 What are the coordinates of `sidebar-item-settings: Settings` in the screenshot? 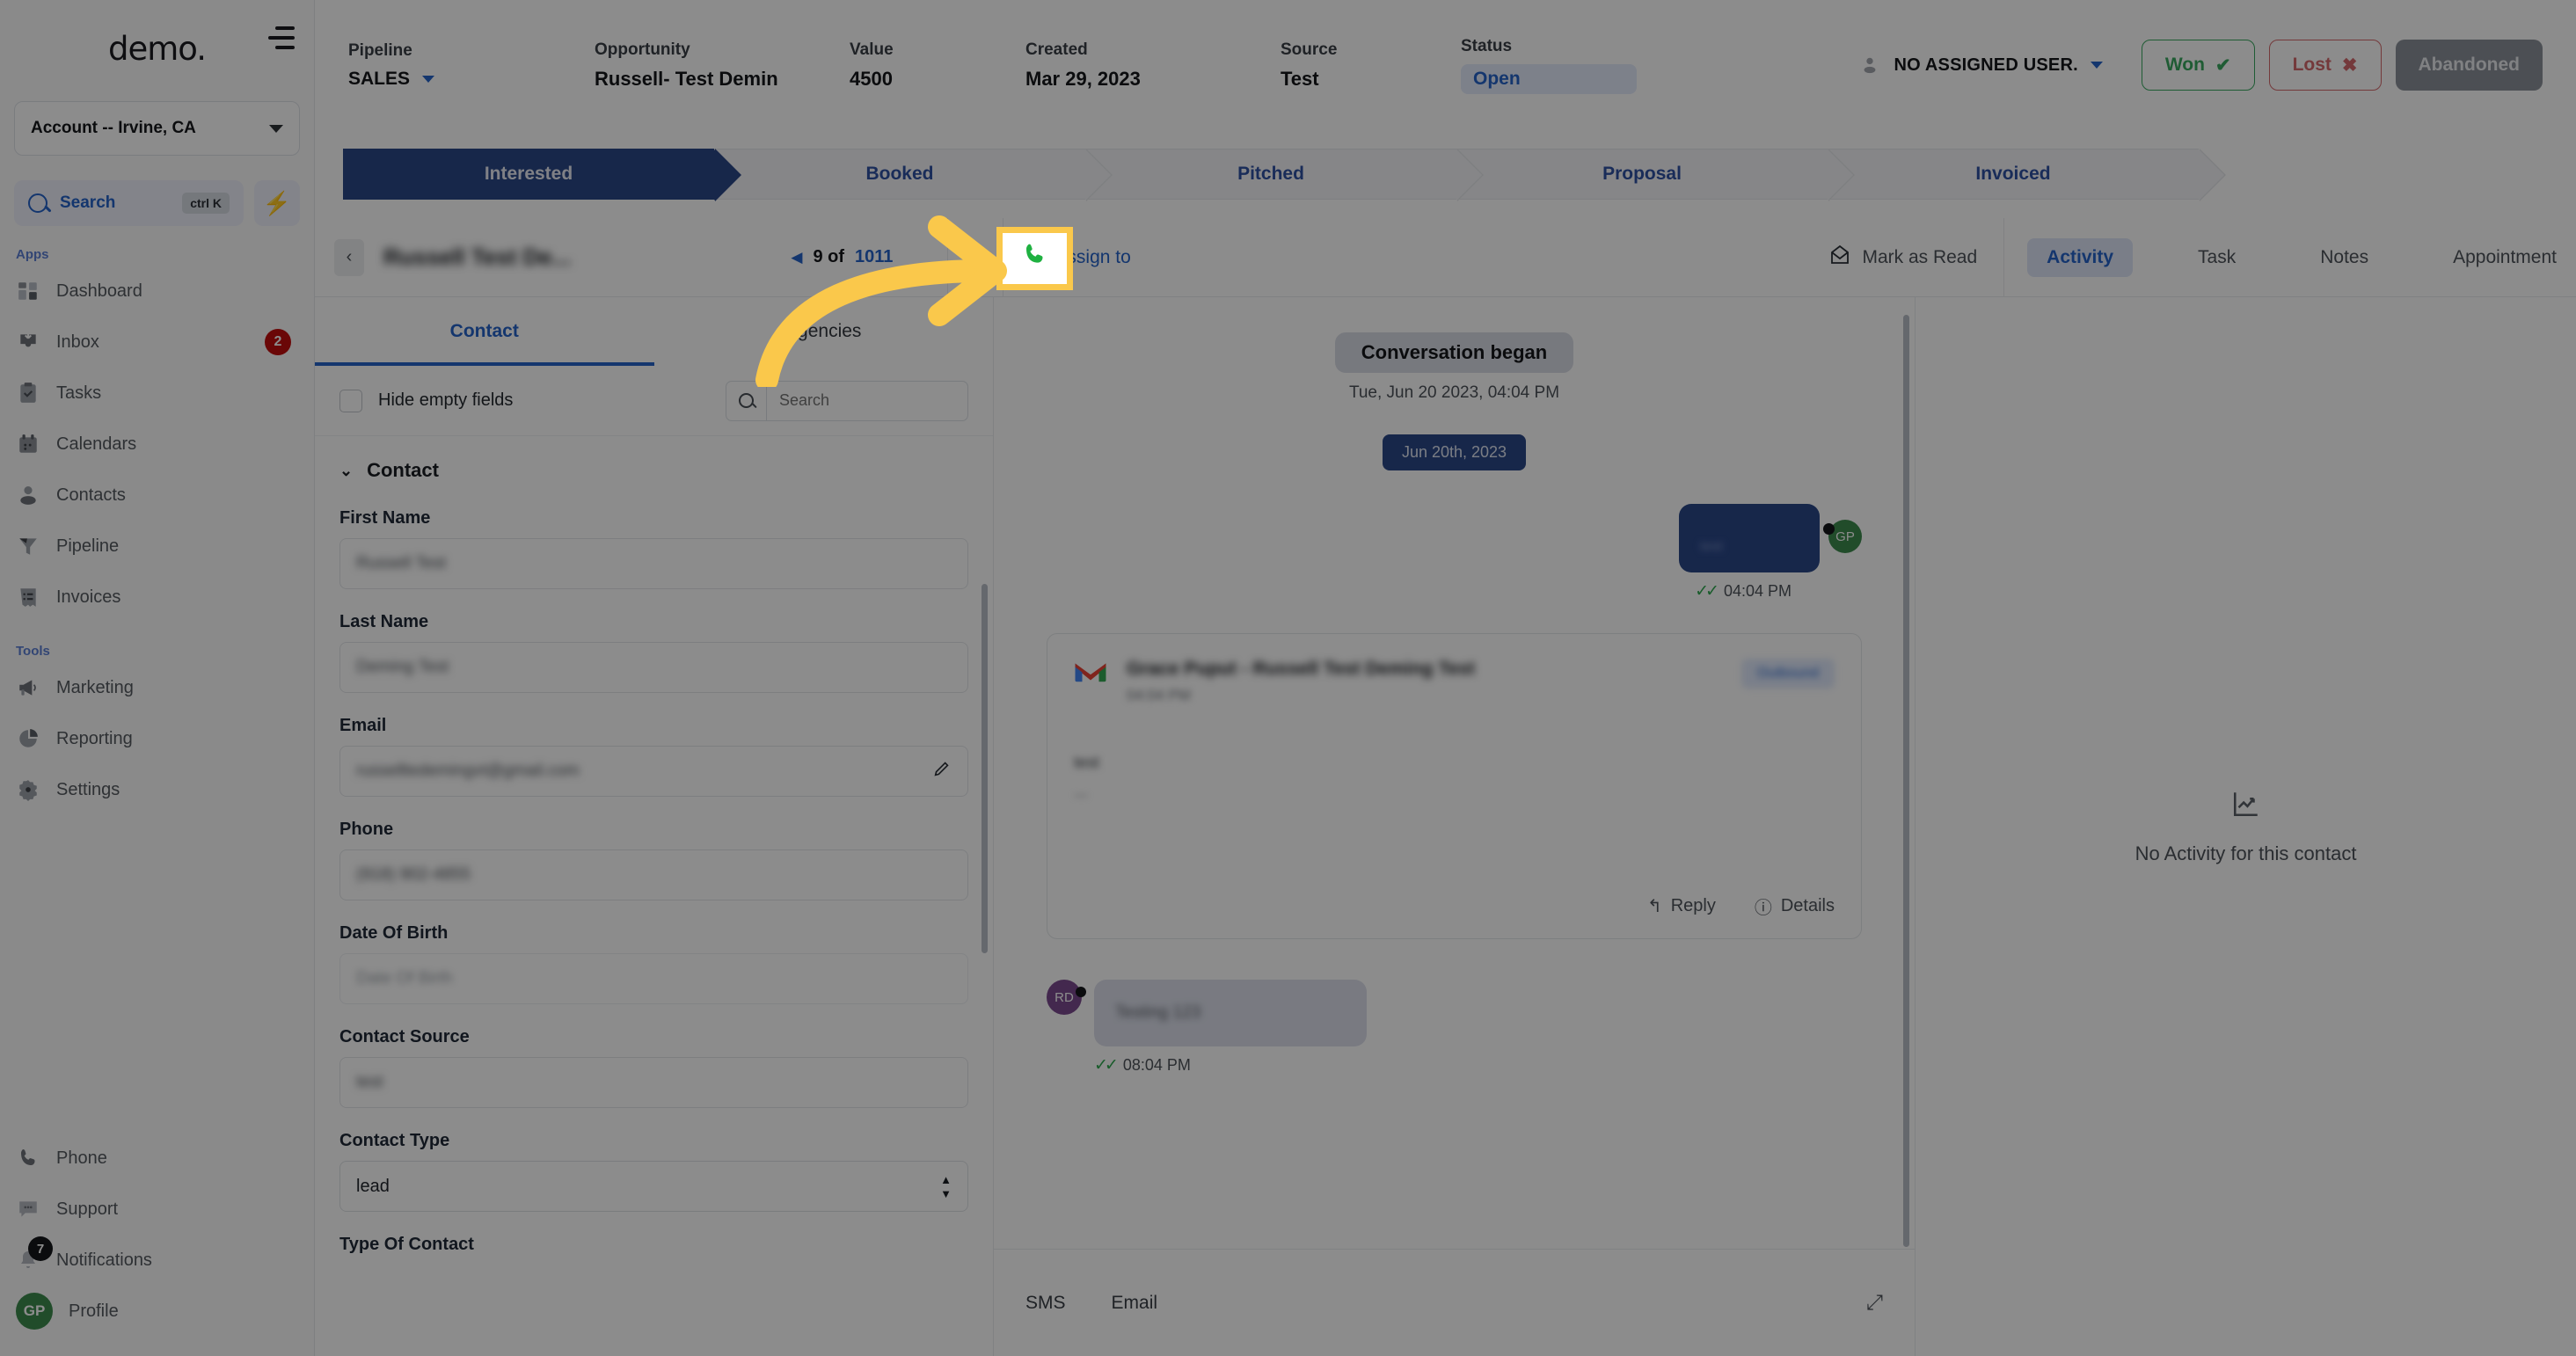 It's located at (157, 790).